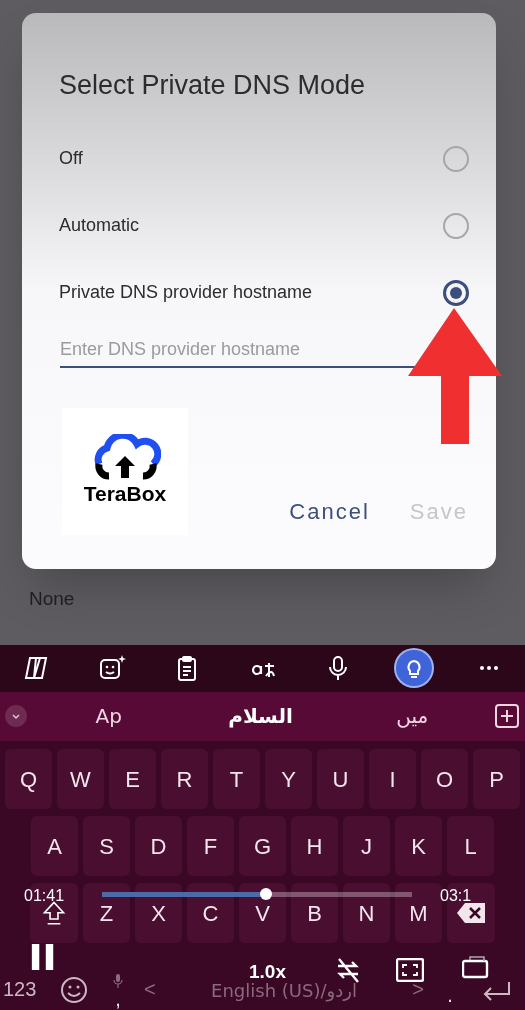 The height and width of the screenshot is (1010, 525). I want to click on elapsed-time: 01:41, so click(44, 896).